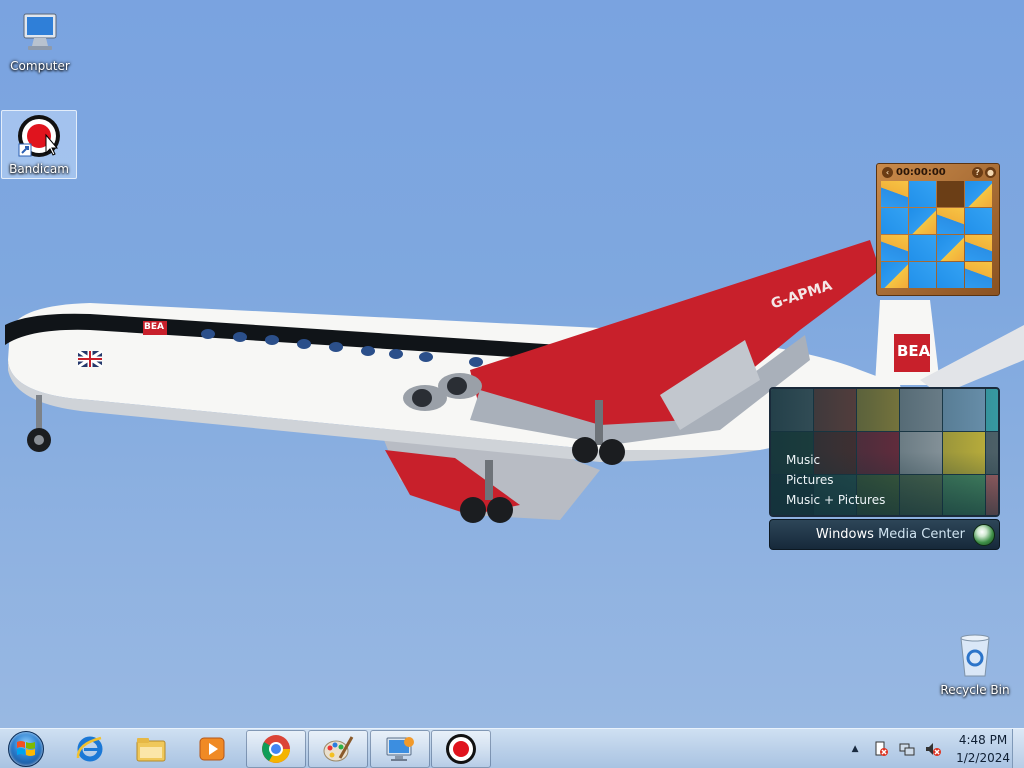 The image size is (1024, 768). I want to click on tail-bea-mark: BEA, so click(914, 351).